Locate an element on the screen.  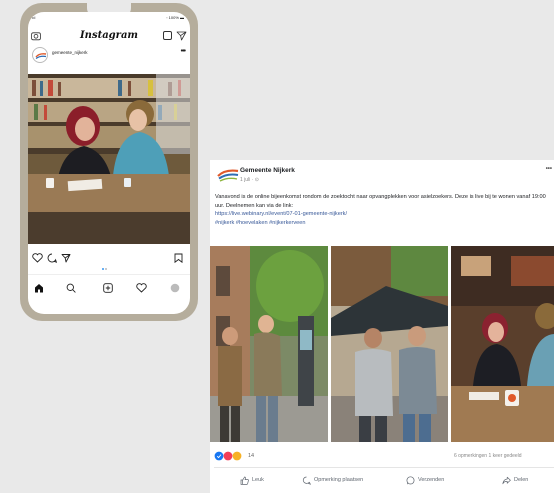
activity-heart-icon is located at coordinates (141, 289).